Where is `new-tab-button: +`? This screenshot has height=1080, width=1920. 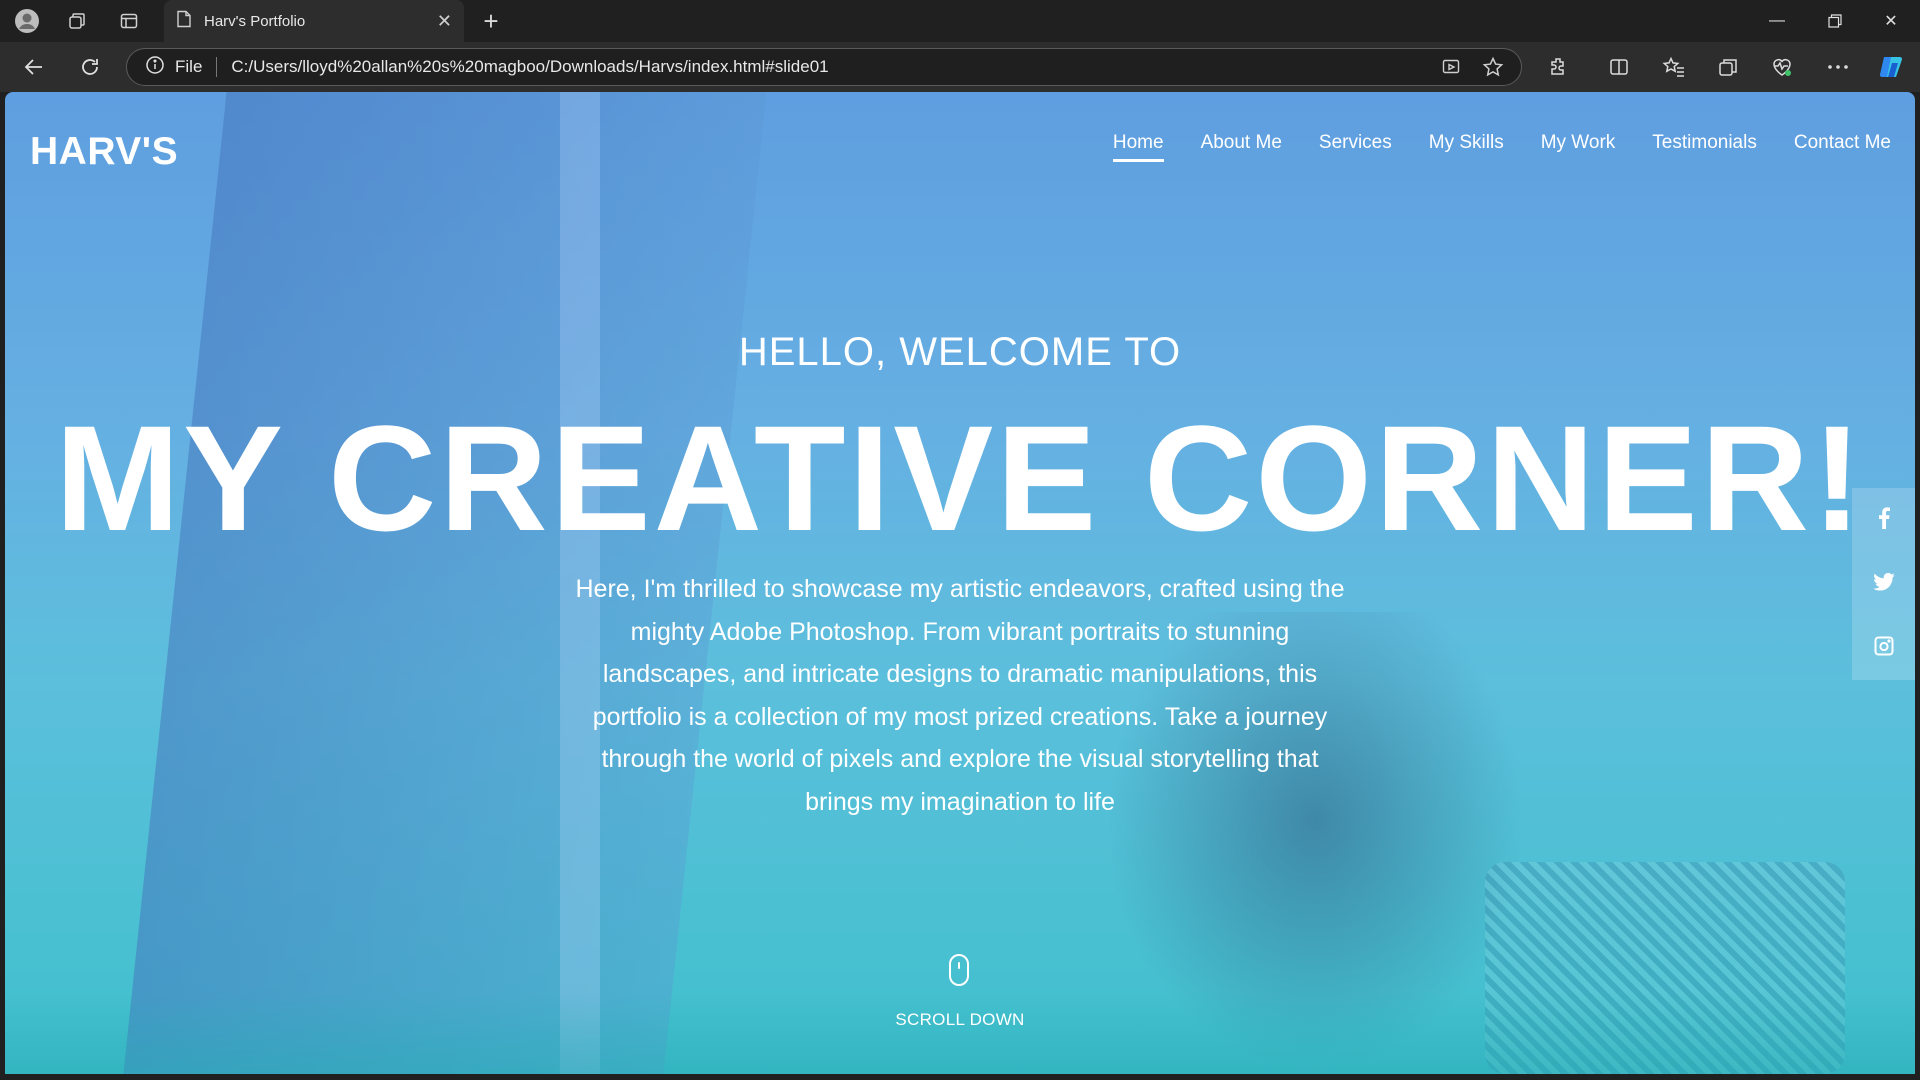 new-tab-button: + is located at coordinates (491, 21).